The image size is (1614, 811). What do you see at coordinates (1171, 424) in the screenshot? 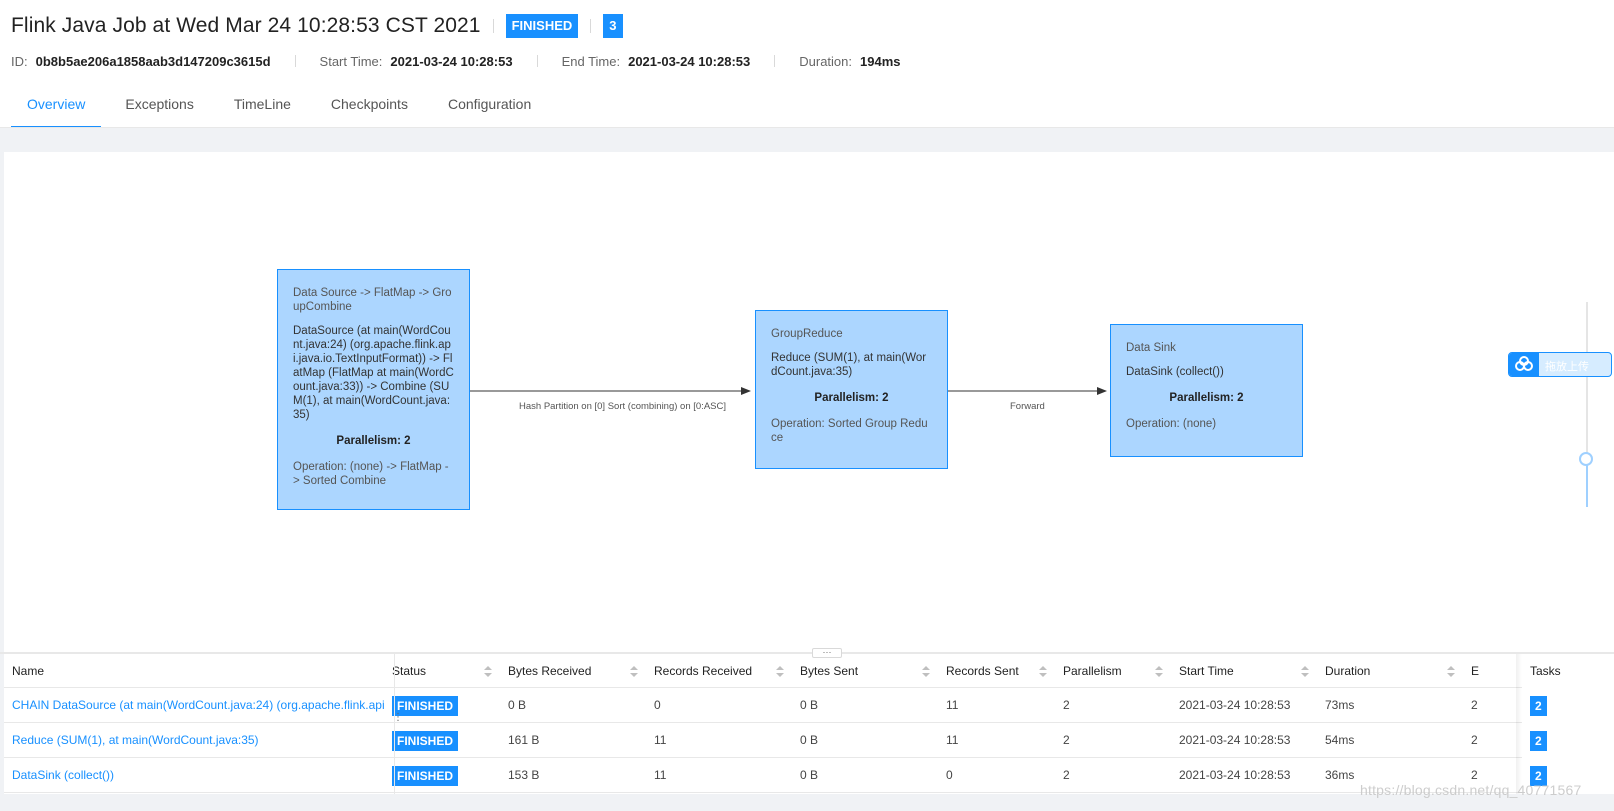
I see `node-operation: Operation: (none)` at bounding box center [1171, 424].